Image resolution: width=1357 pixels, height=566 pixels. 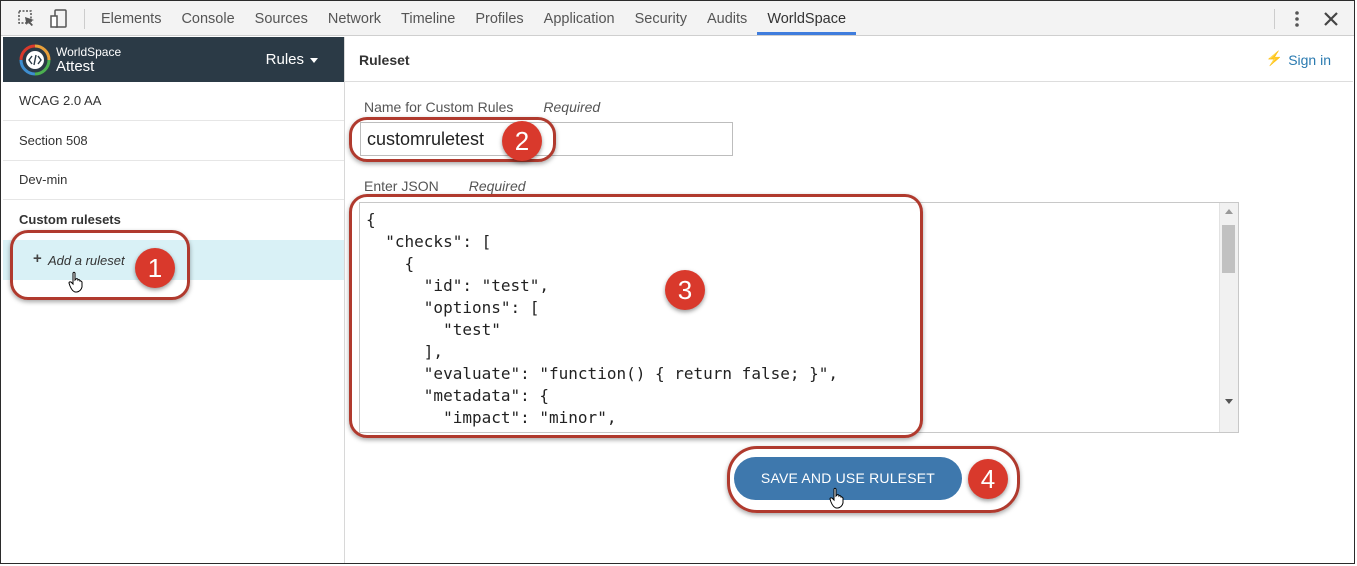 What do you see at coordinates (1228, 249) in the screenshot?
I see `scrollbar-thumb` at bounding box center [1228, 249].